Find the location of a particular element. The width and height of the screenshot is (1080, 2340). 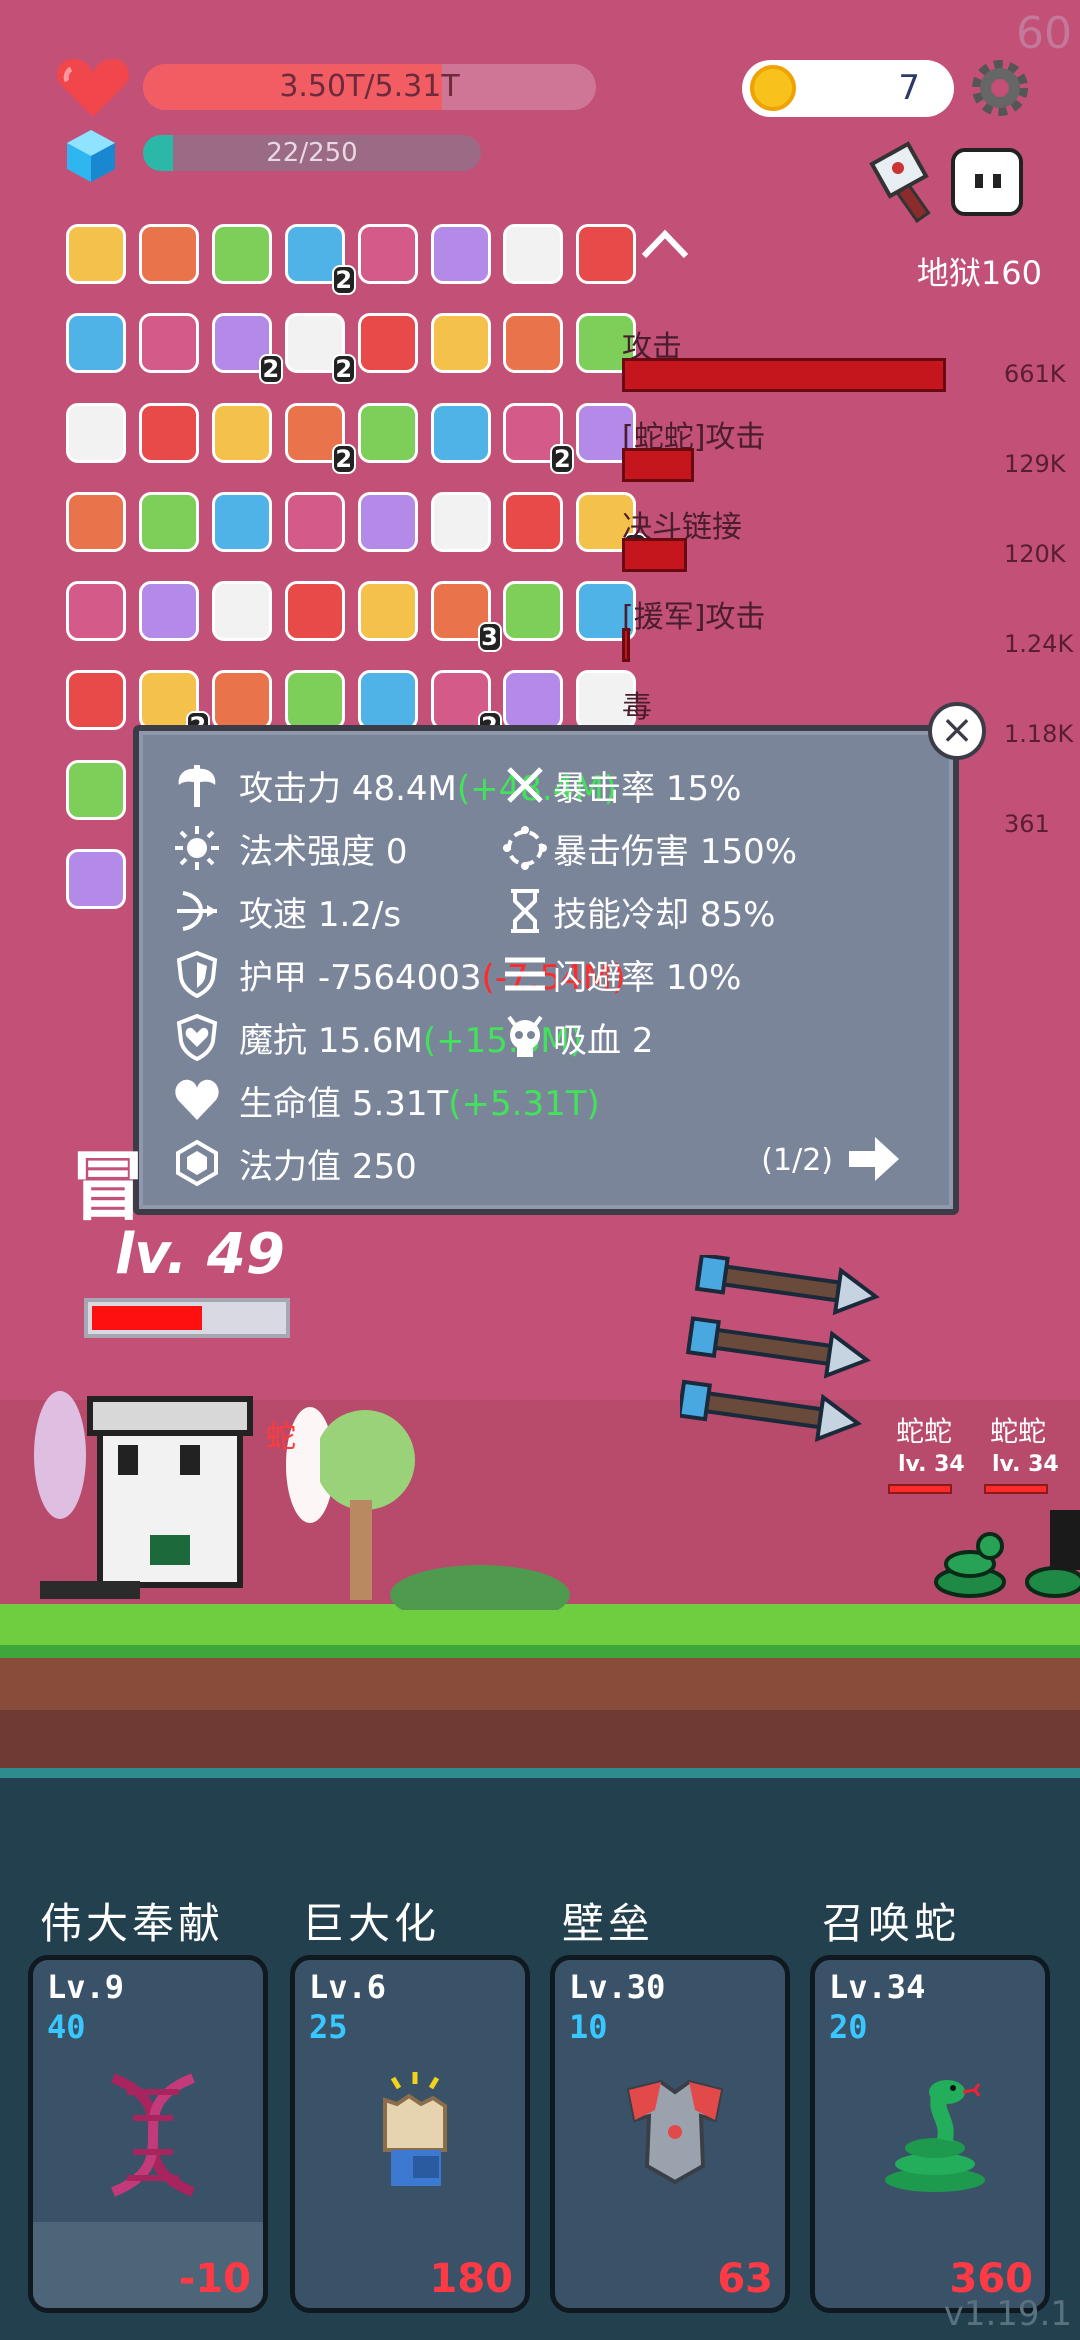

skill-card-great-devotion: Lv.9 40 -10 is located at coordinates (148, 2134).